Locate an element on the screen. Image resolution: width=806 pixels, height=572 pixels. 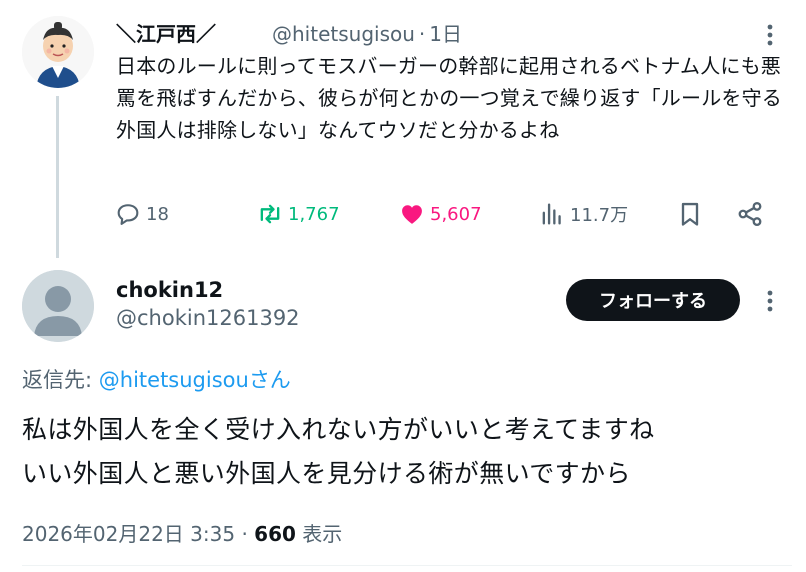
share-icon is located at coordinates (750, 214).